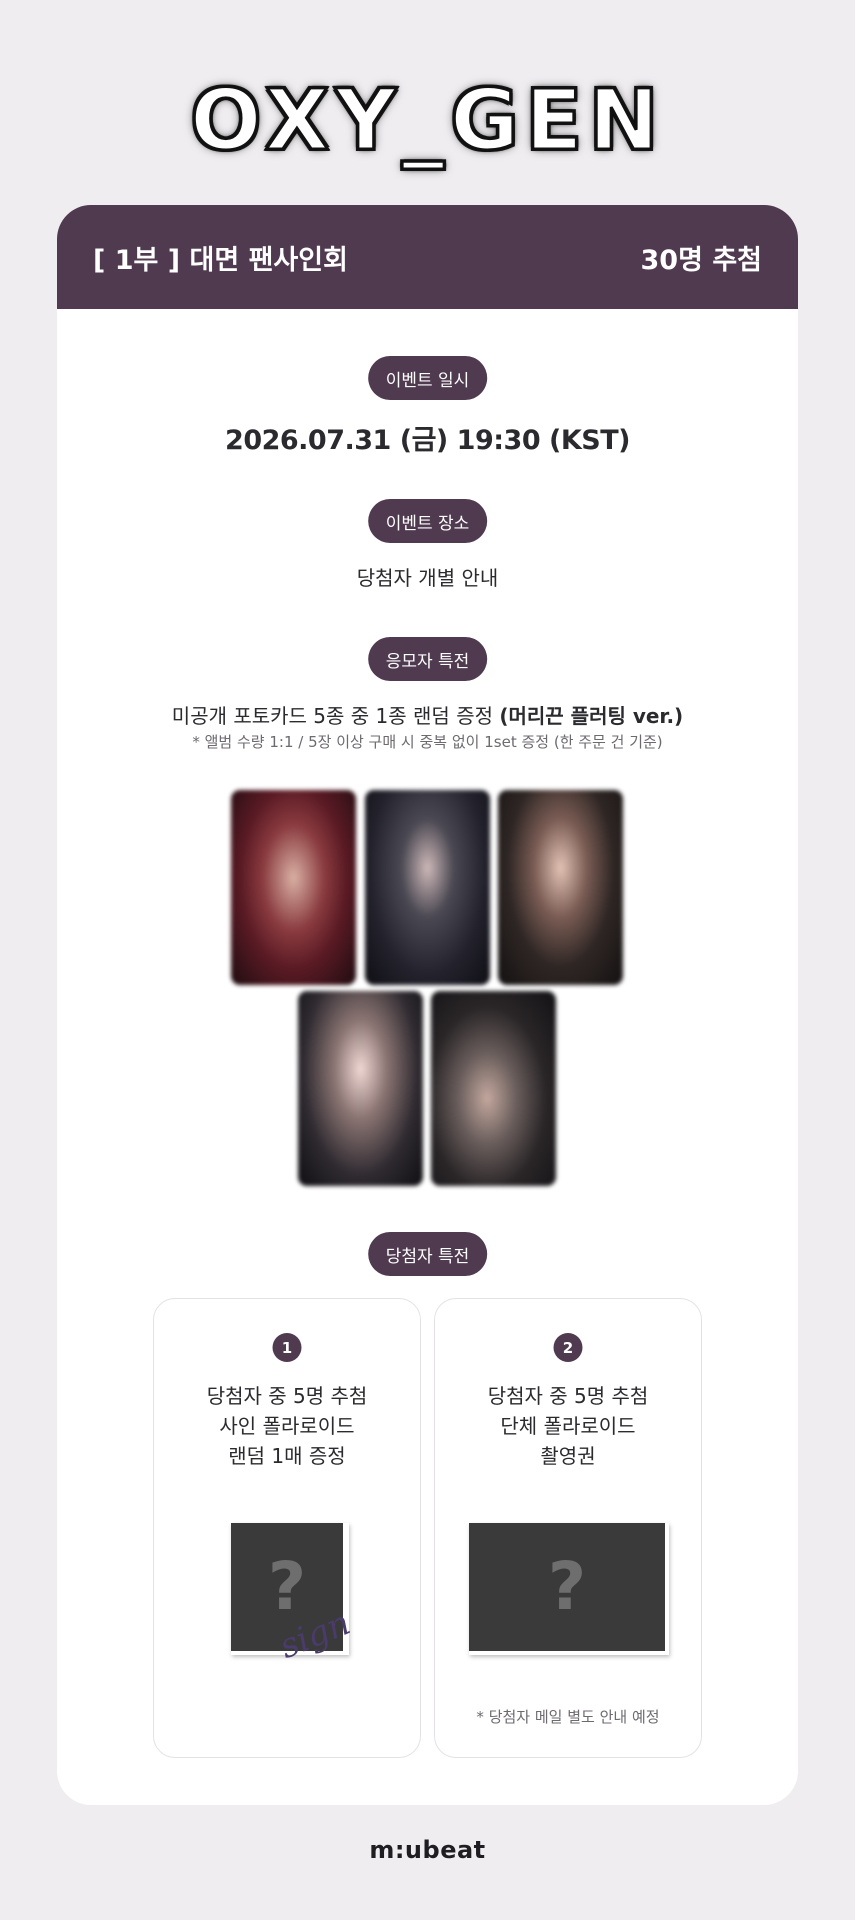 This screenshot has height=1920, width=855. Describe the element at coordinates (427, 521) in the screenshot. I see `event-place-label: 이벤트 장소` at that location.